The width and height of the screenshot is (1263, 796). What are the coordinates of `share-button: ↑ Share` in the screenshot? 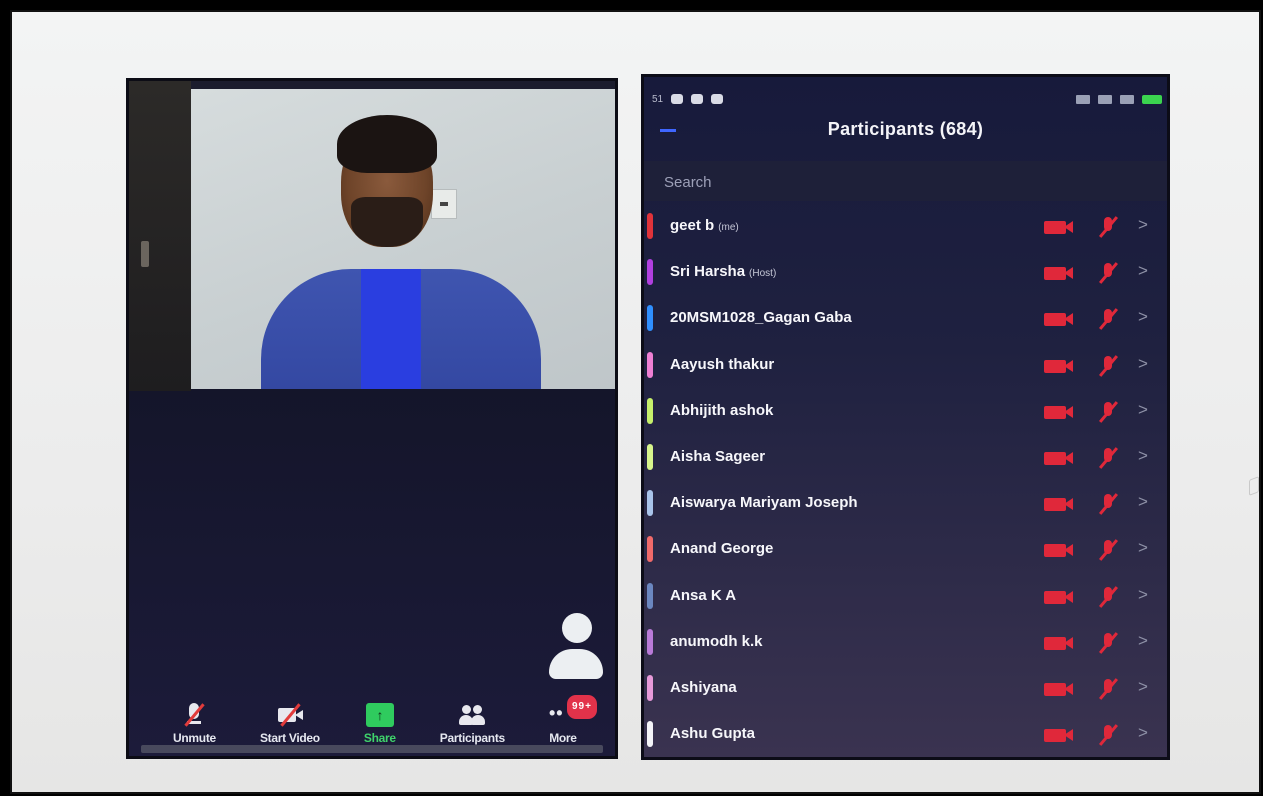 It's located at (380, 724).